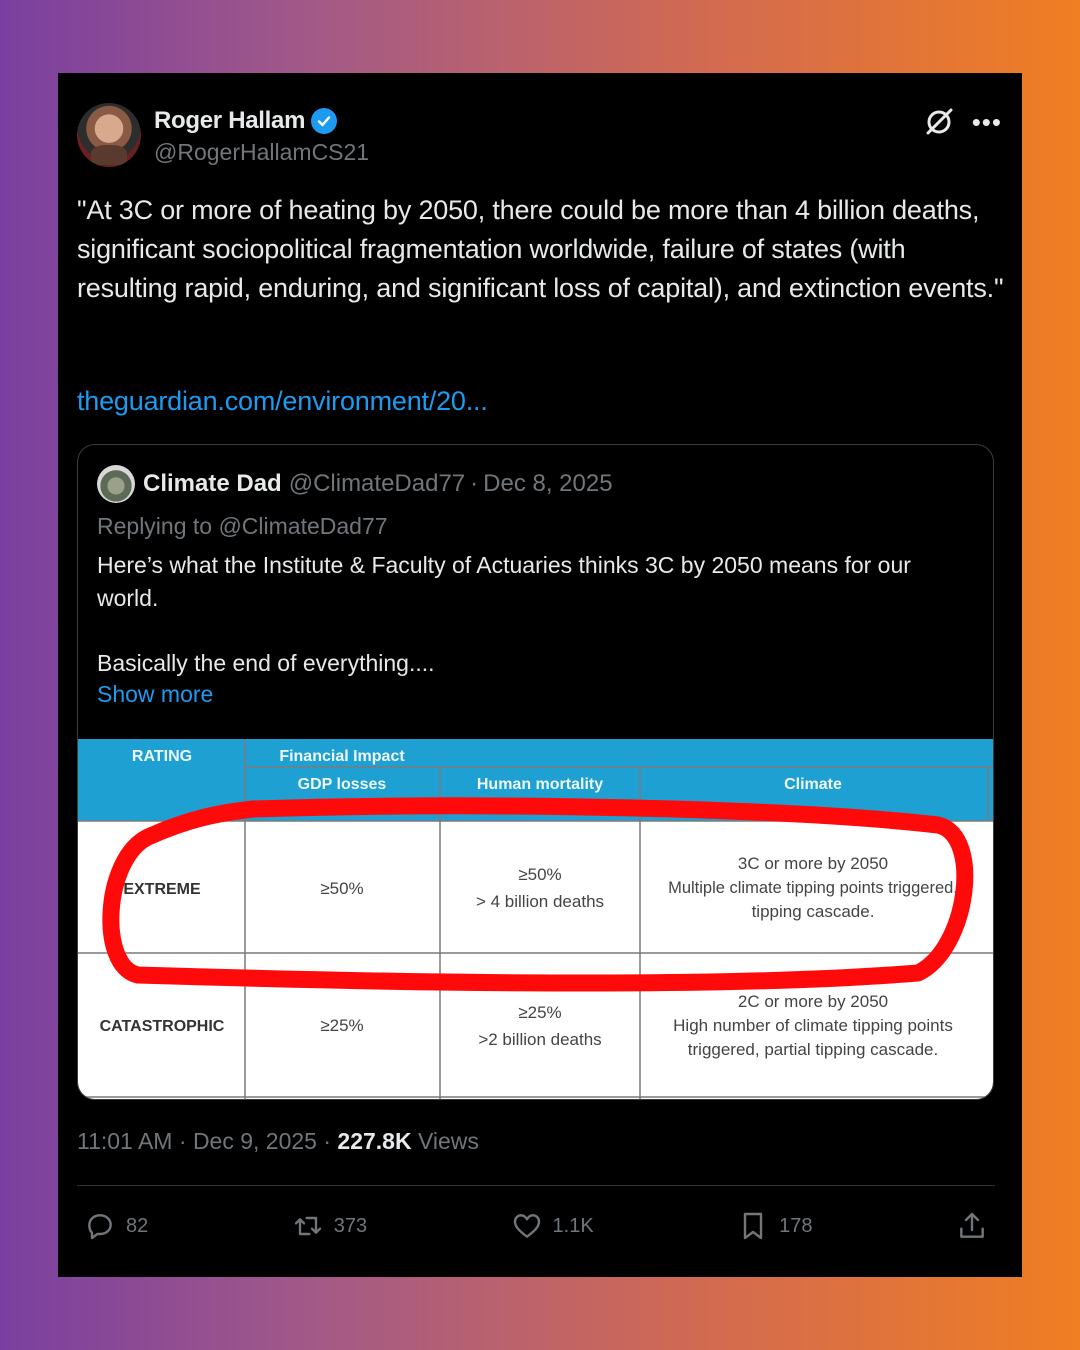  I want to click on reply-button: 82, so click(116, 1226).